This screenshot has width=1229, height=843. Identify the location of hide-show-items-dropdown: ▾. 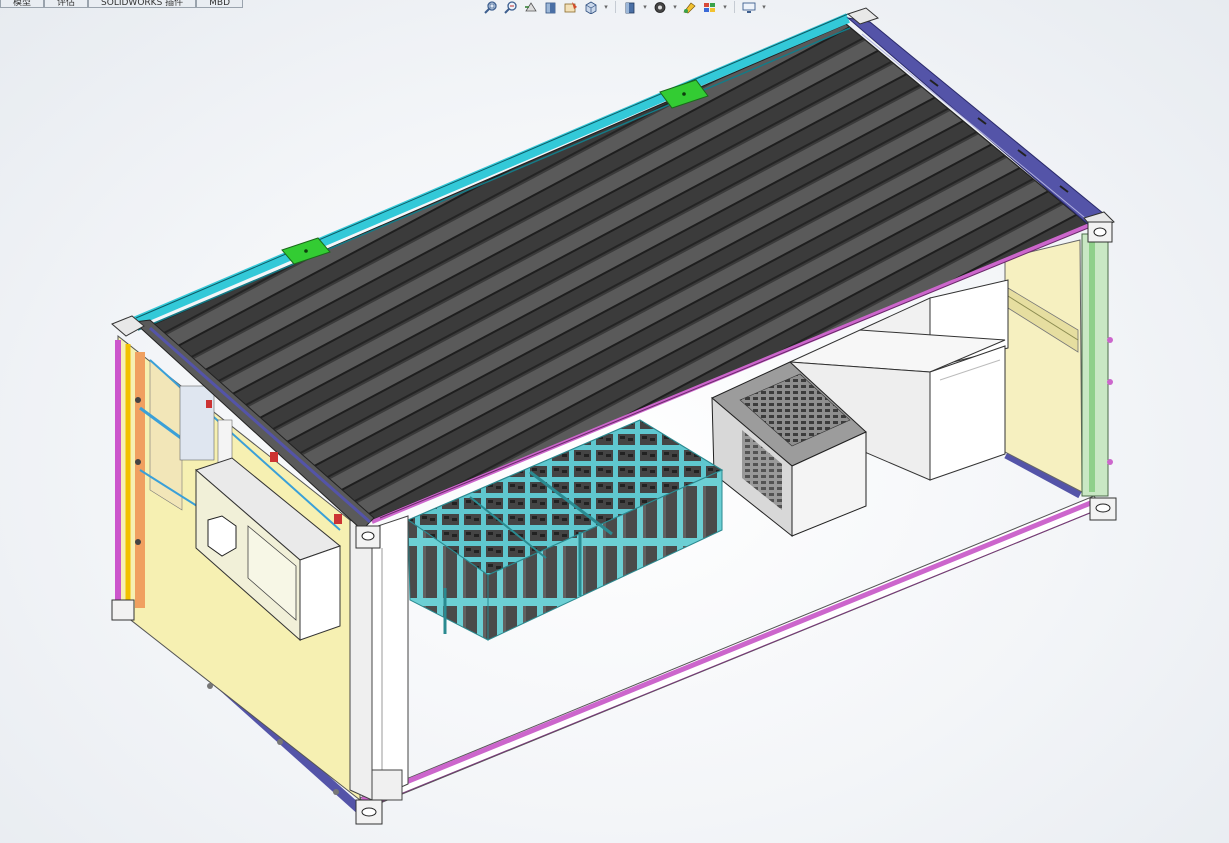
(675, 7).